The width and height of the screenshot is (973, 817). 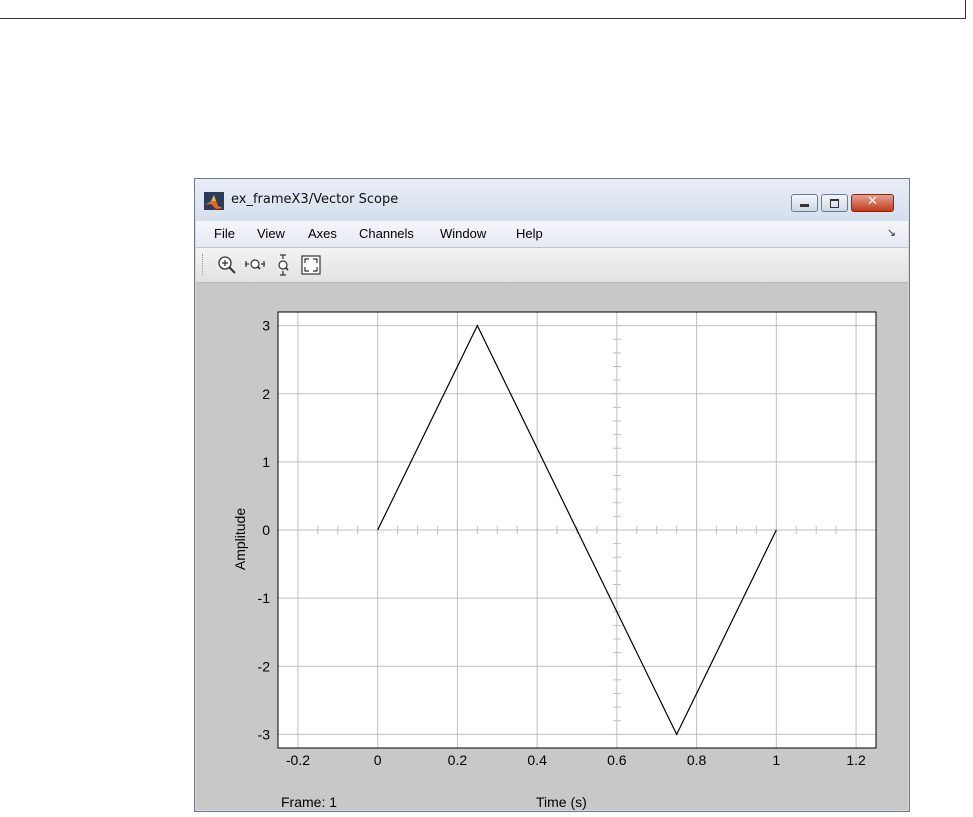 What do you see at coordinates (315, 199) in the screenshot?
I see `window-title: ex_frameX3/Vector Scope` at bounding box center [315, 199].